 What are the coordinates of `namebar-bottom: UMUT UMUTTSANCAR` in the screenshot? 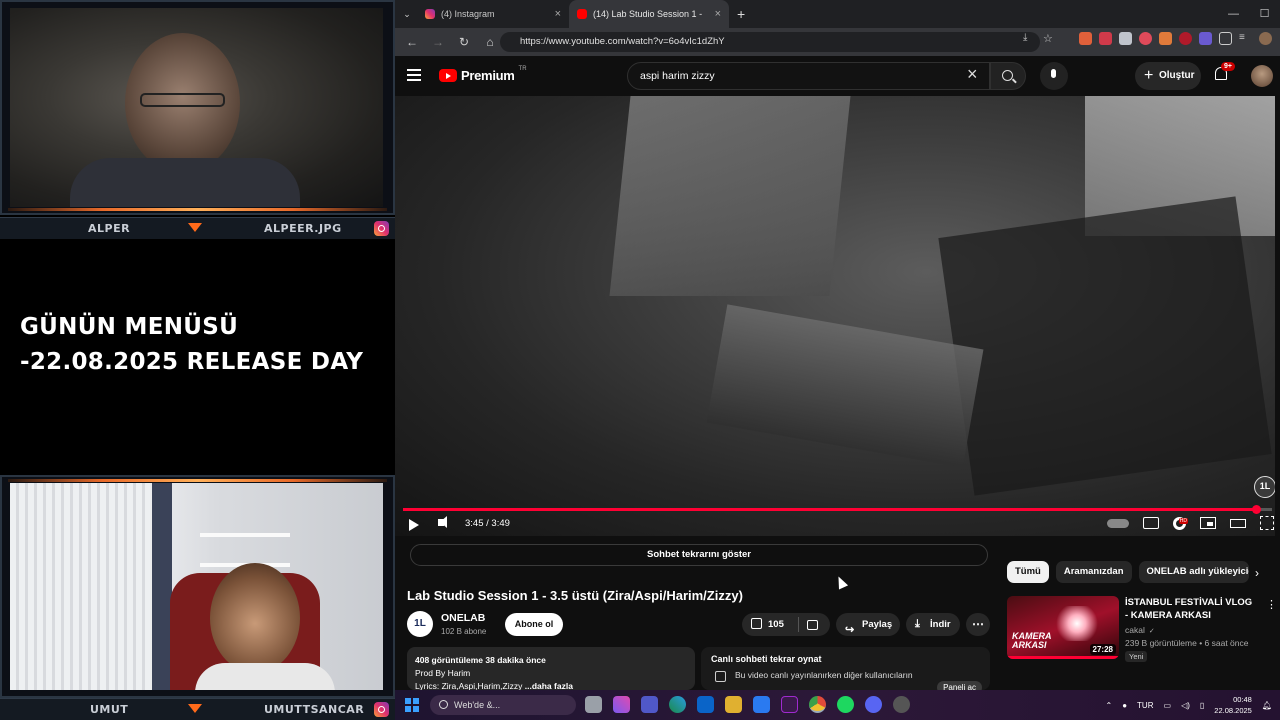 It's located at (197, 709).